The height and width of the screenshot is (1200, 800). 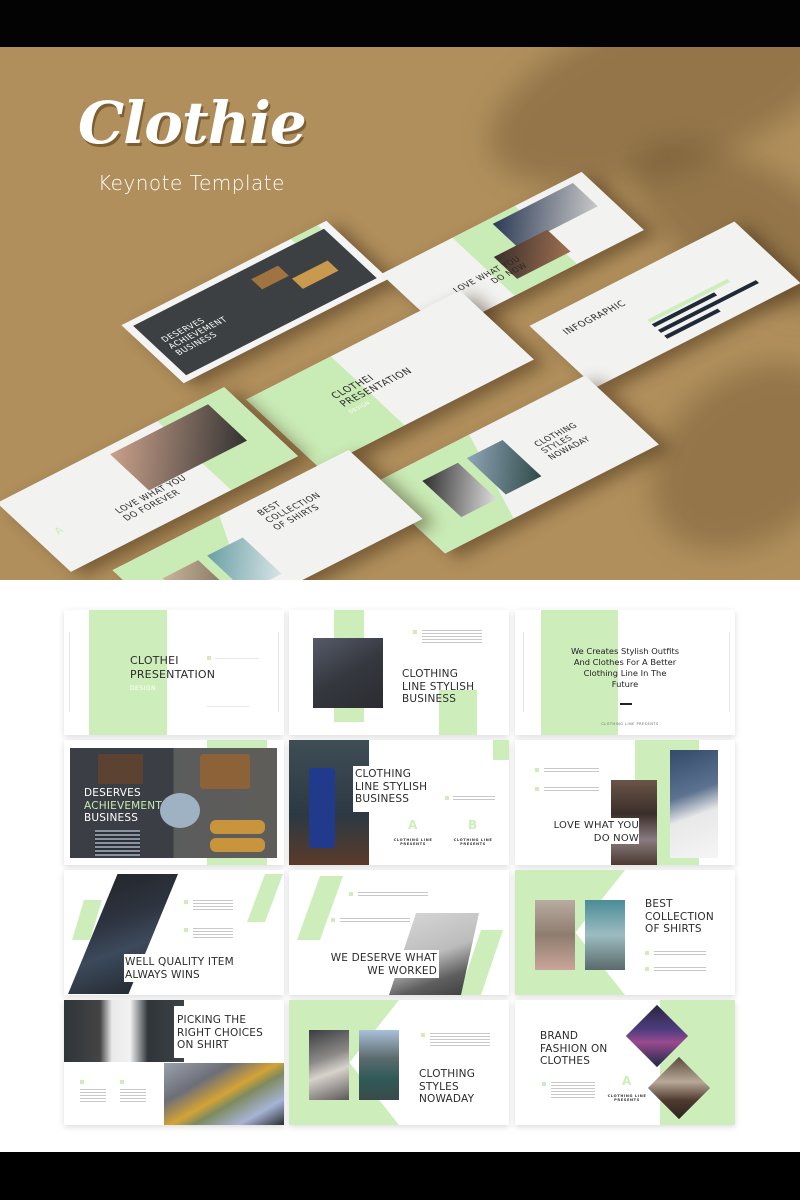 I want to click on slide-title-line: RIGHT CHOICES, so click(x=220, y=1032).